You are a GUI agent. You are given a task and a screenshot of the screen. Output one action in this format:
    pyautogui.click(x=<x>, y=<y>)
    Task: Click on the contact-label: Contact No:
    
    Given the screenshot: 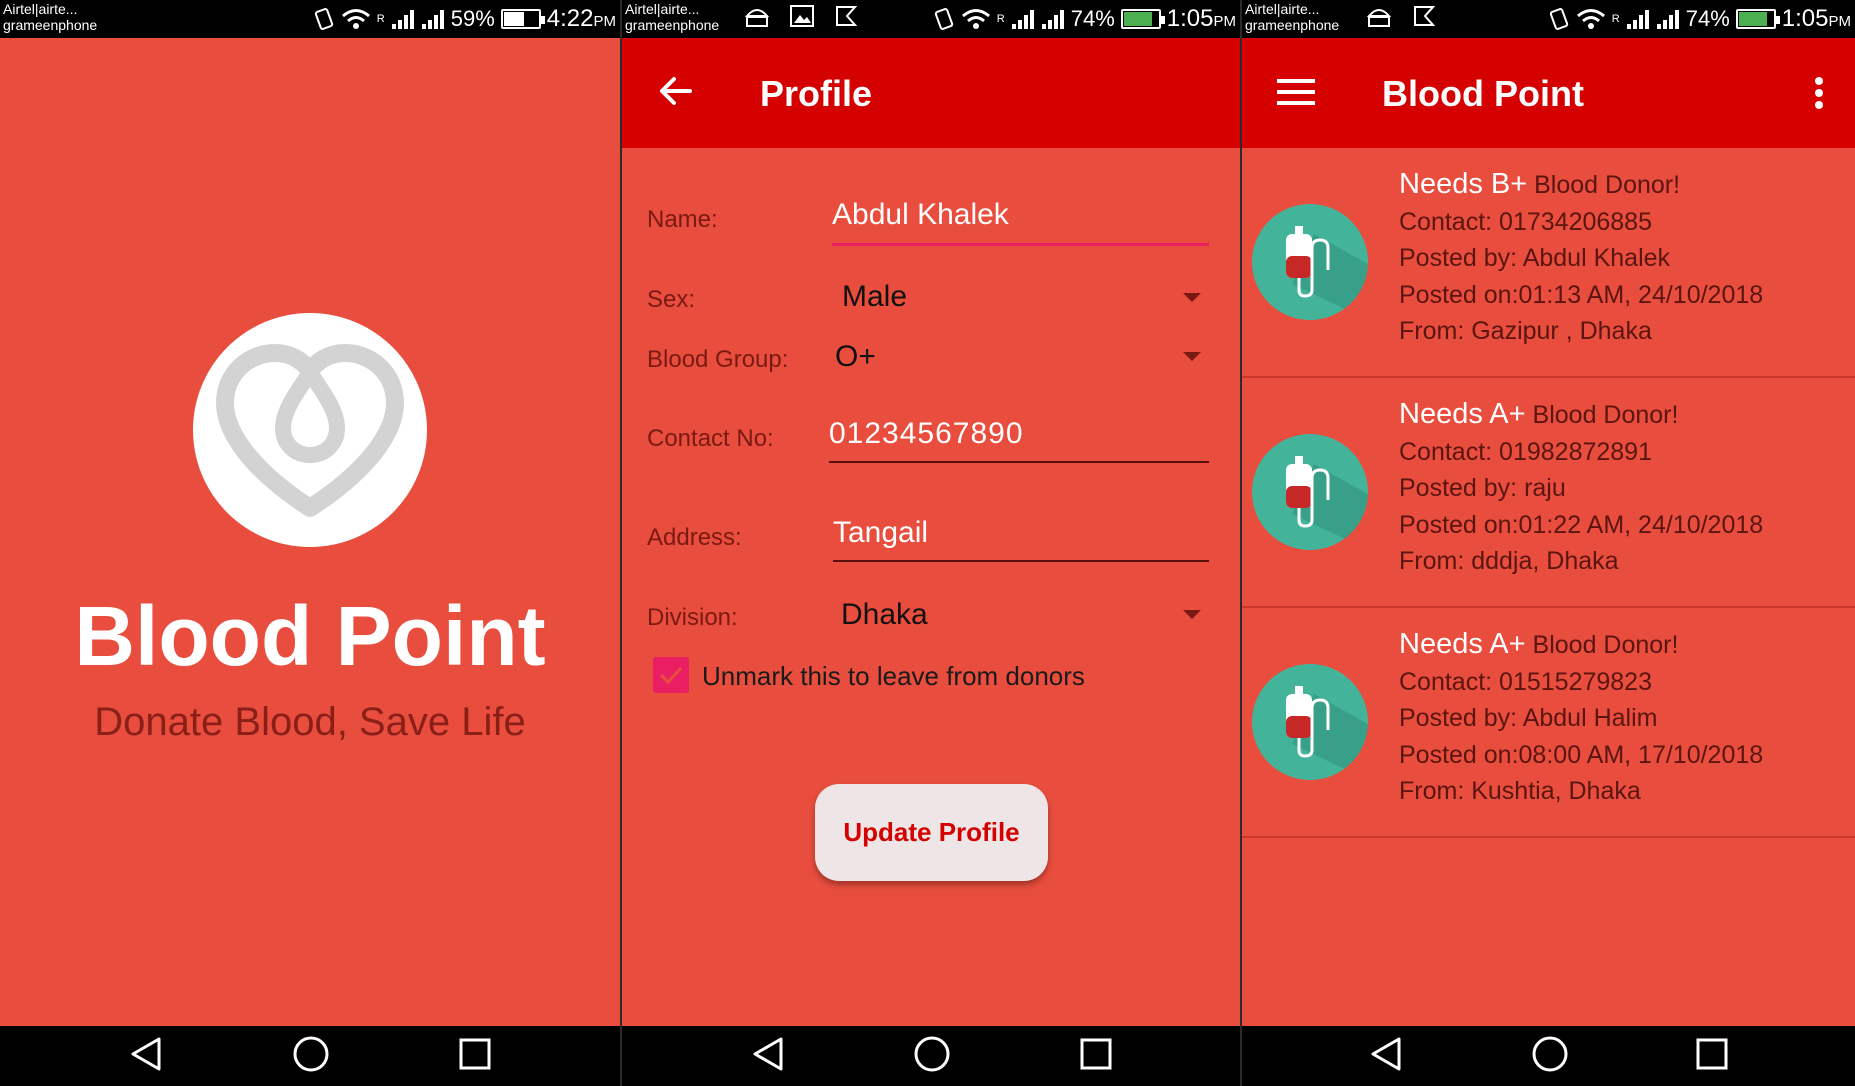 What is the action you would take?
    pyautogui.click(x=710, y=438)
    